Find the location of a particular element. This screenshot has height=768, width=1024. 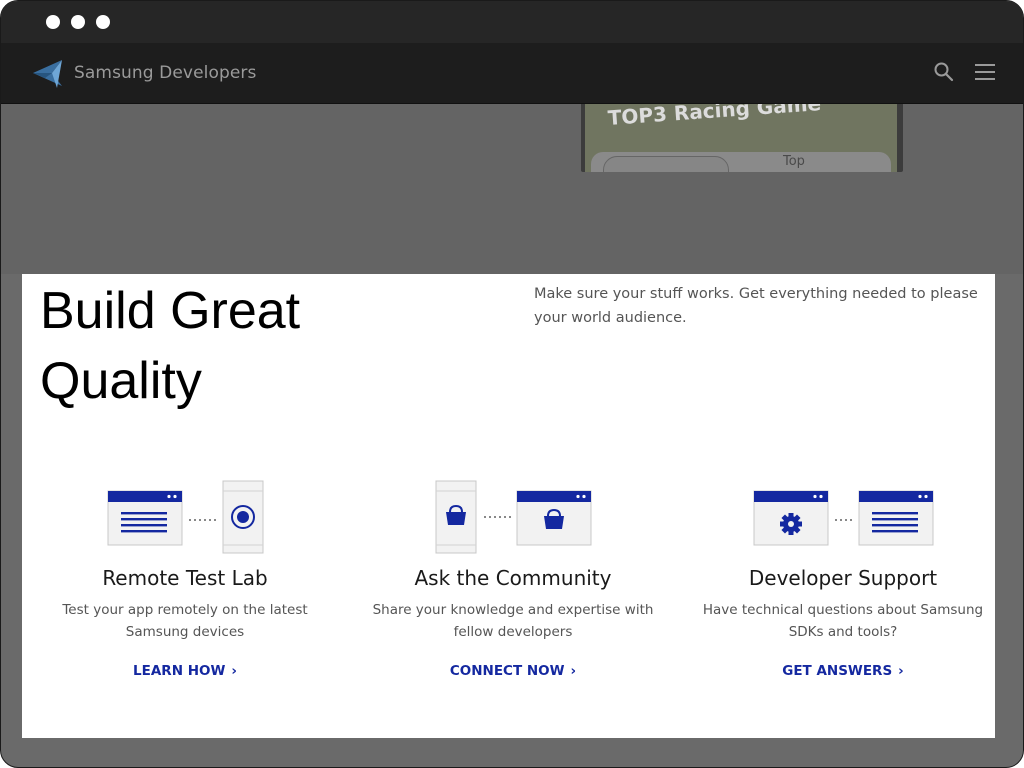

card-title: Ask the Community is located at coordinates (513, 578).